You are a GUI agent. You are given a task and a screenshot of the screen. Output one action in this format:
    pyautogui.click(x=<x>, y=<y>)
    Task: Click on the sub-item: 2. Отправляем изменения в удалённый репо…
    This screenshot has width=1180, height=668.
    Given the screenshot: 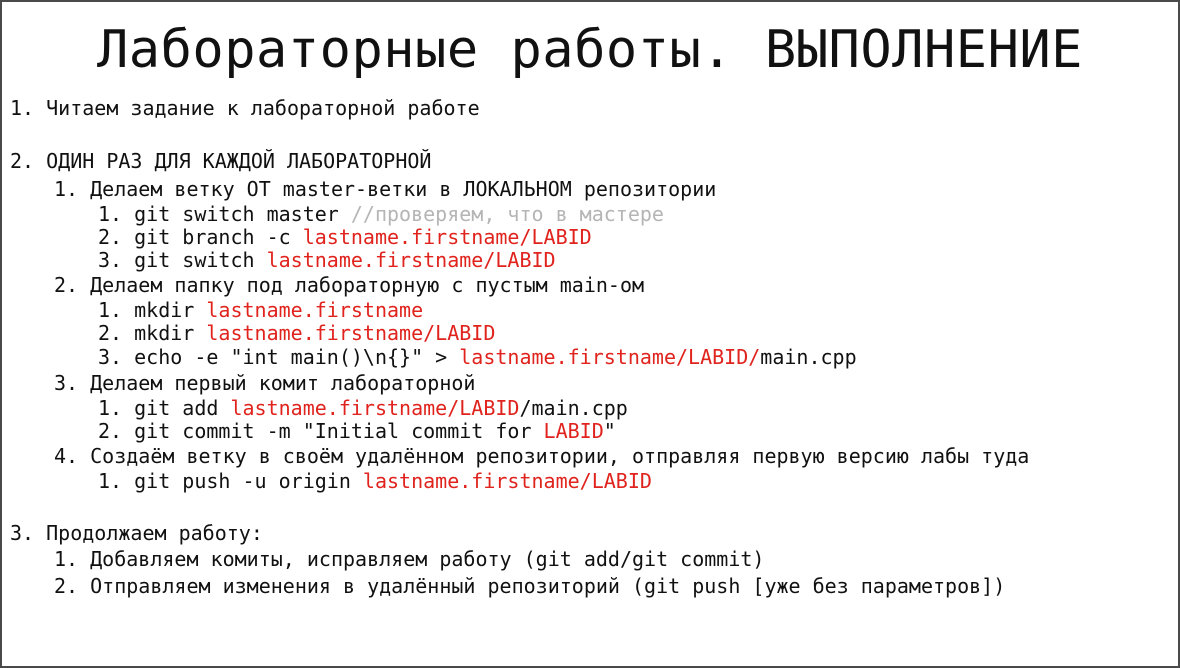 What is the action you would take?
    pyautogui.click(x=529, y=586)
    